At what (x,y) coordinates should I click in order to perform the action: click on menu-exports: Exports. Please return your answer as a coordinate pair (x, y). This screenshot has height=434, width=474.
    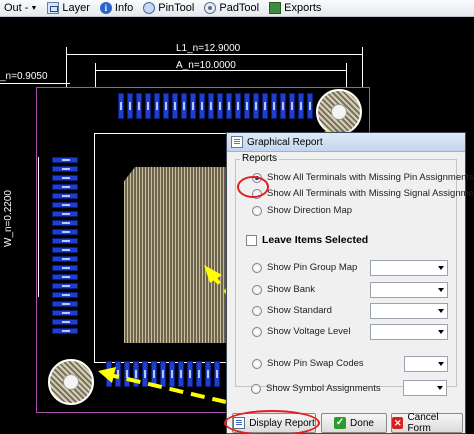
    Looking at the image, I should click on (295, 8).